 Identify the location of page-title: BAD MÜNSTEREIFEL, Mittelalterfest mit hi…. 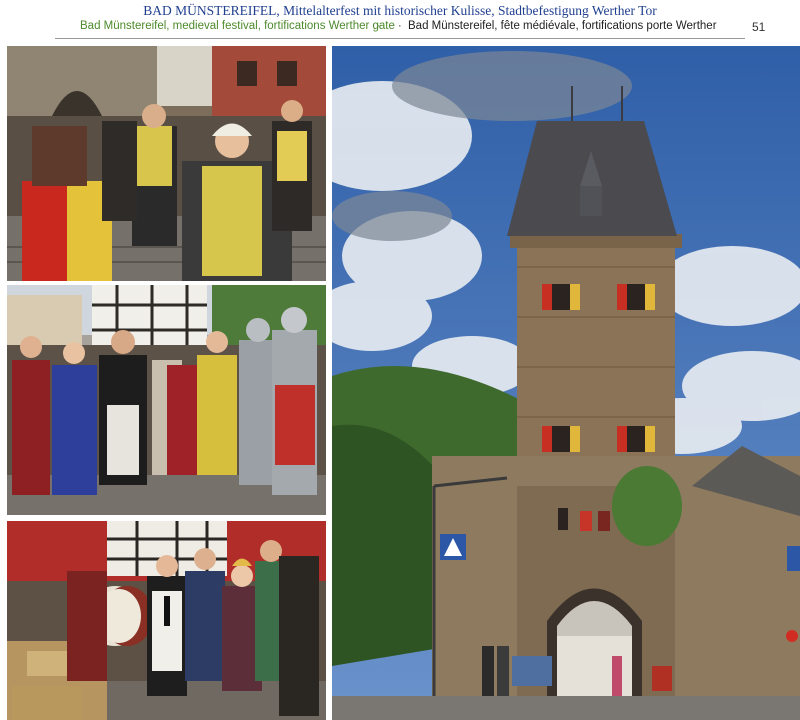
(400, 10).